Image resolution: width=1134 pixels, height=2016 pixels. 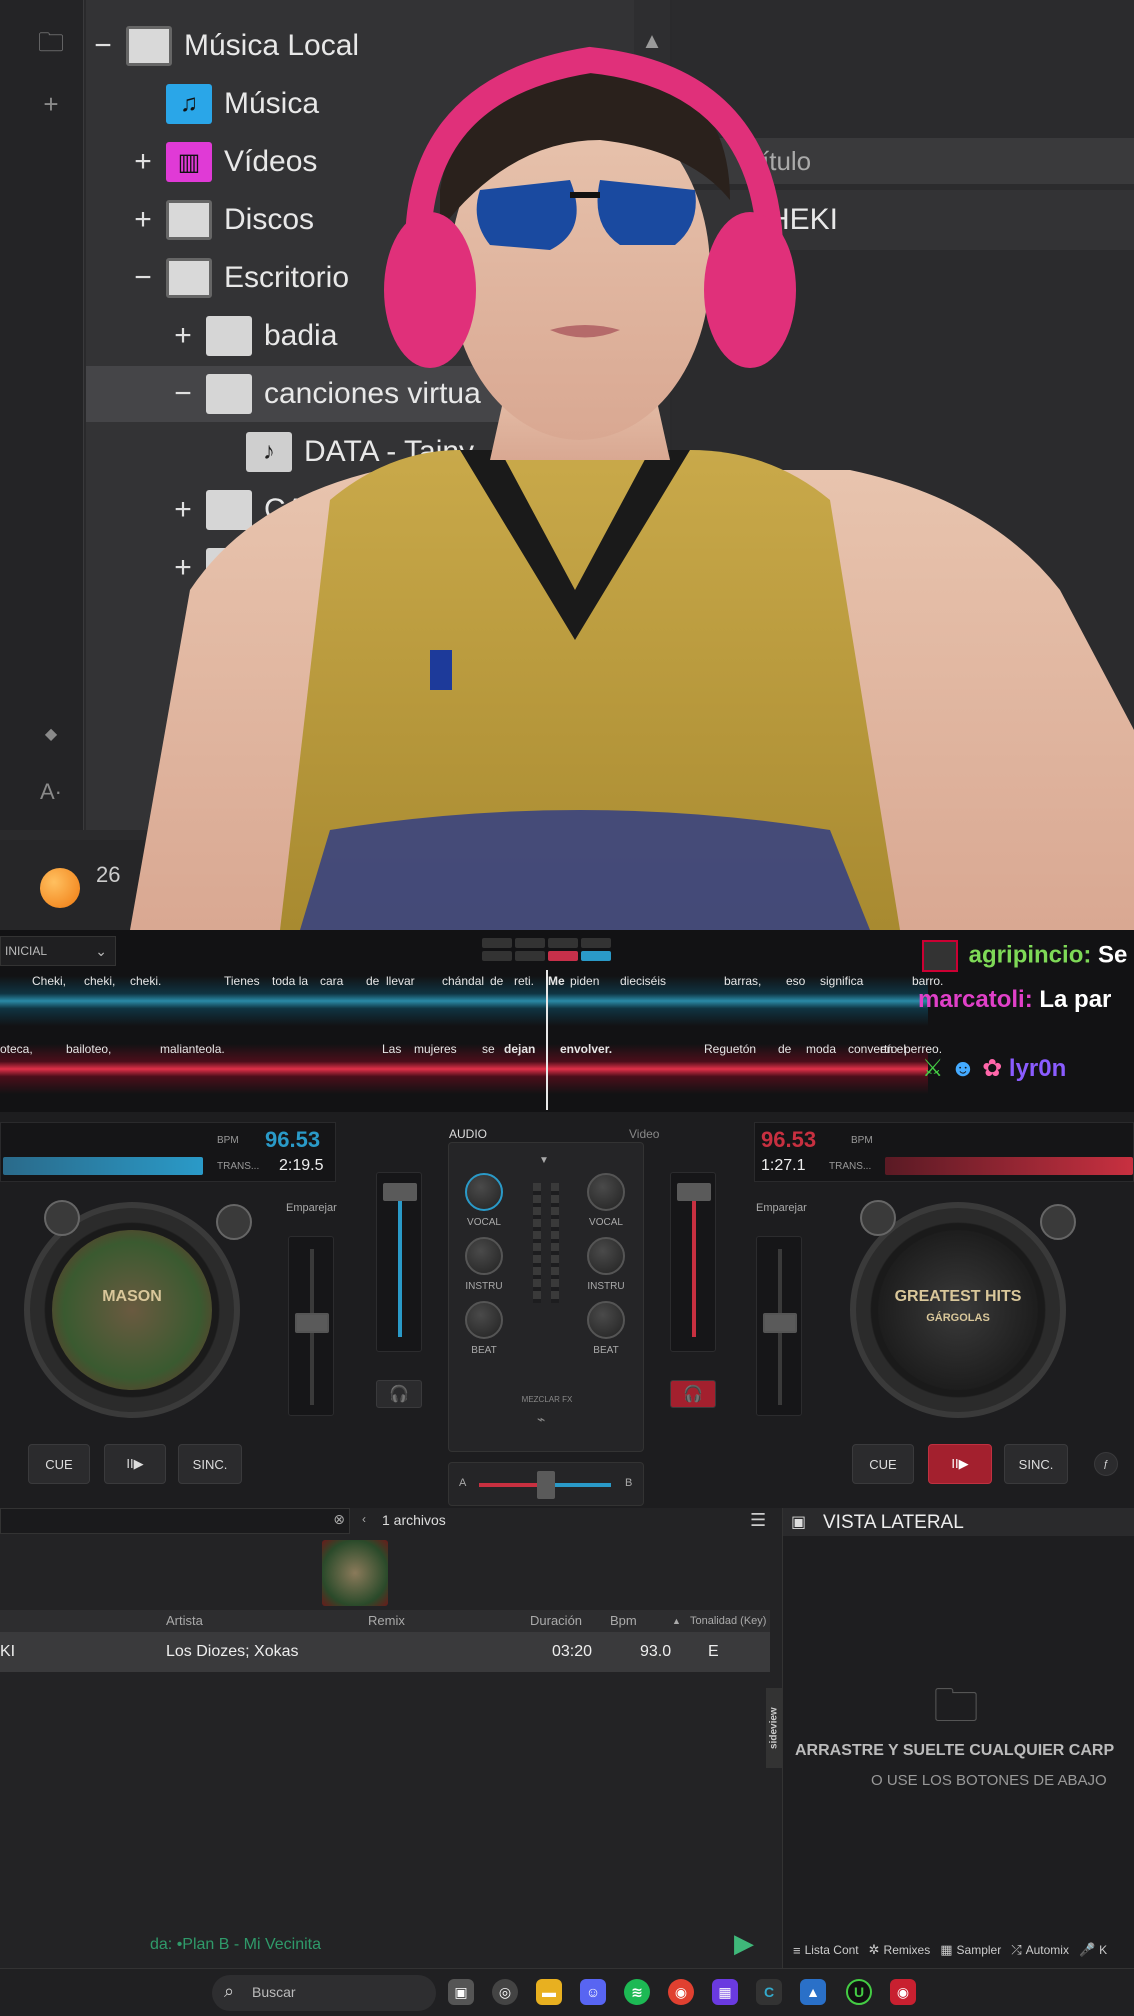 What do you see at coordinates (549, 1992) in the screenshot?
I see `file-explorer-icon: ▬` at bounding box center [549, 1992].